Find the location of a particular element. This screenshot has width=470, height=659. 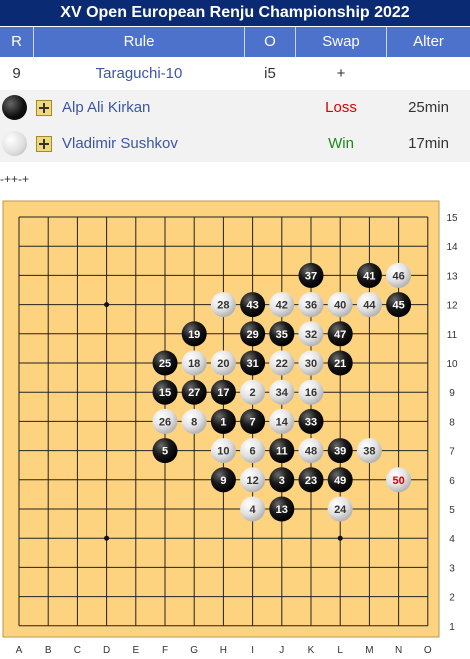

column-label: D is located at coordinates (106, 650).